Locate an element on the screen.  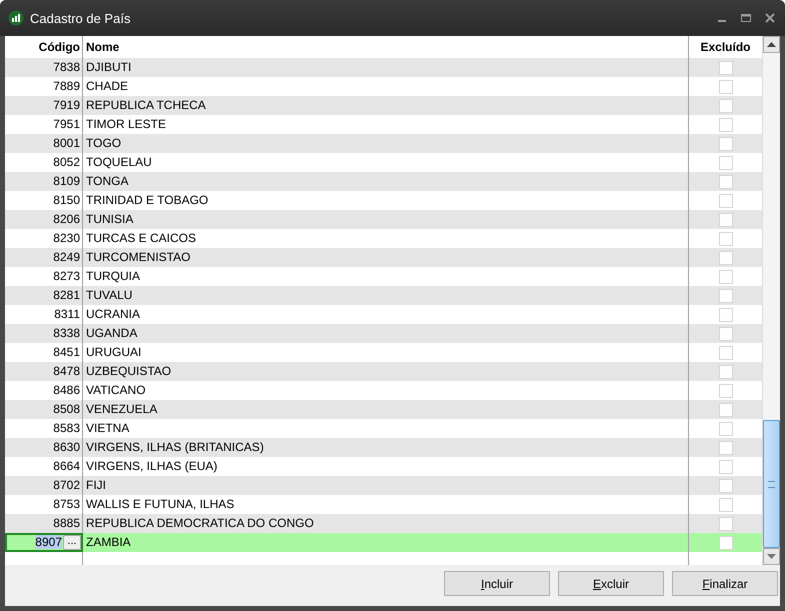
table-cell: 8753 is located at coordinates (66, 504).